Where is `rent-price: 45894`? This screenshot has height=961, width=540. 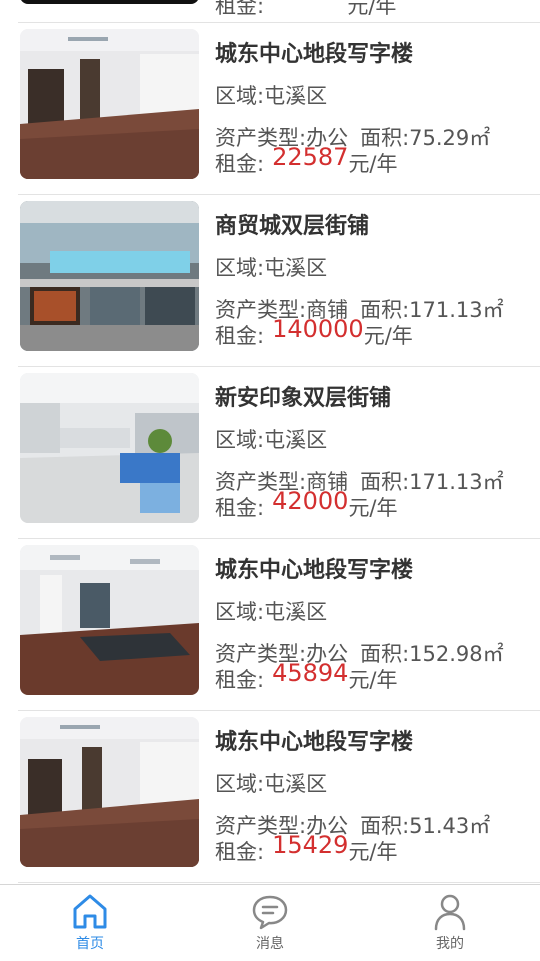 rent-price: 45894 is located at coordinates (310, 673).